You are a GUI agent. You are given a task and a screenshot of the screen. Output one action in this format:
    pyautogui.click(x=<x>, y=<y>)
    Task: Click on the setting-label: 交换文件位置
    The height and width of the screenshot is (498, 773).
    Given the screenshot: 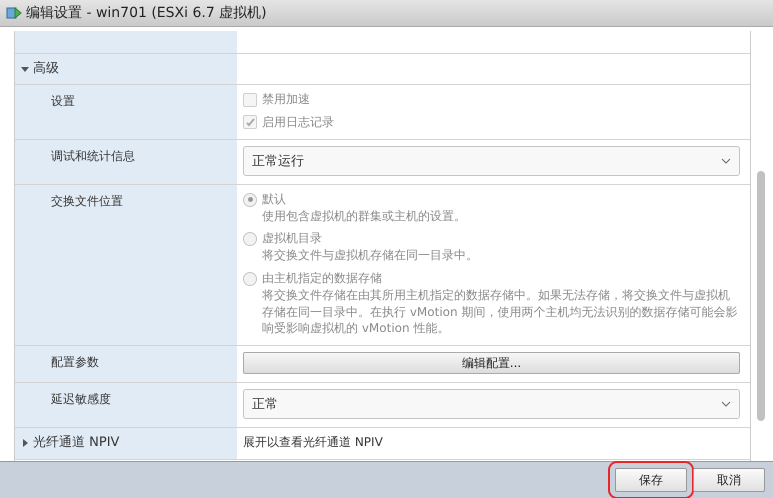 What is the action you would take?
    pyautogui.click(x=87, y=201)
    